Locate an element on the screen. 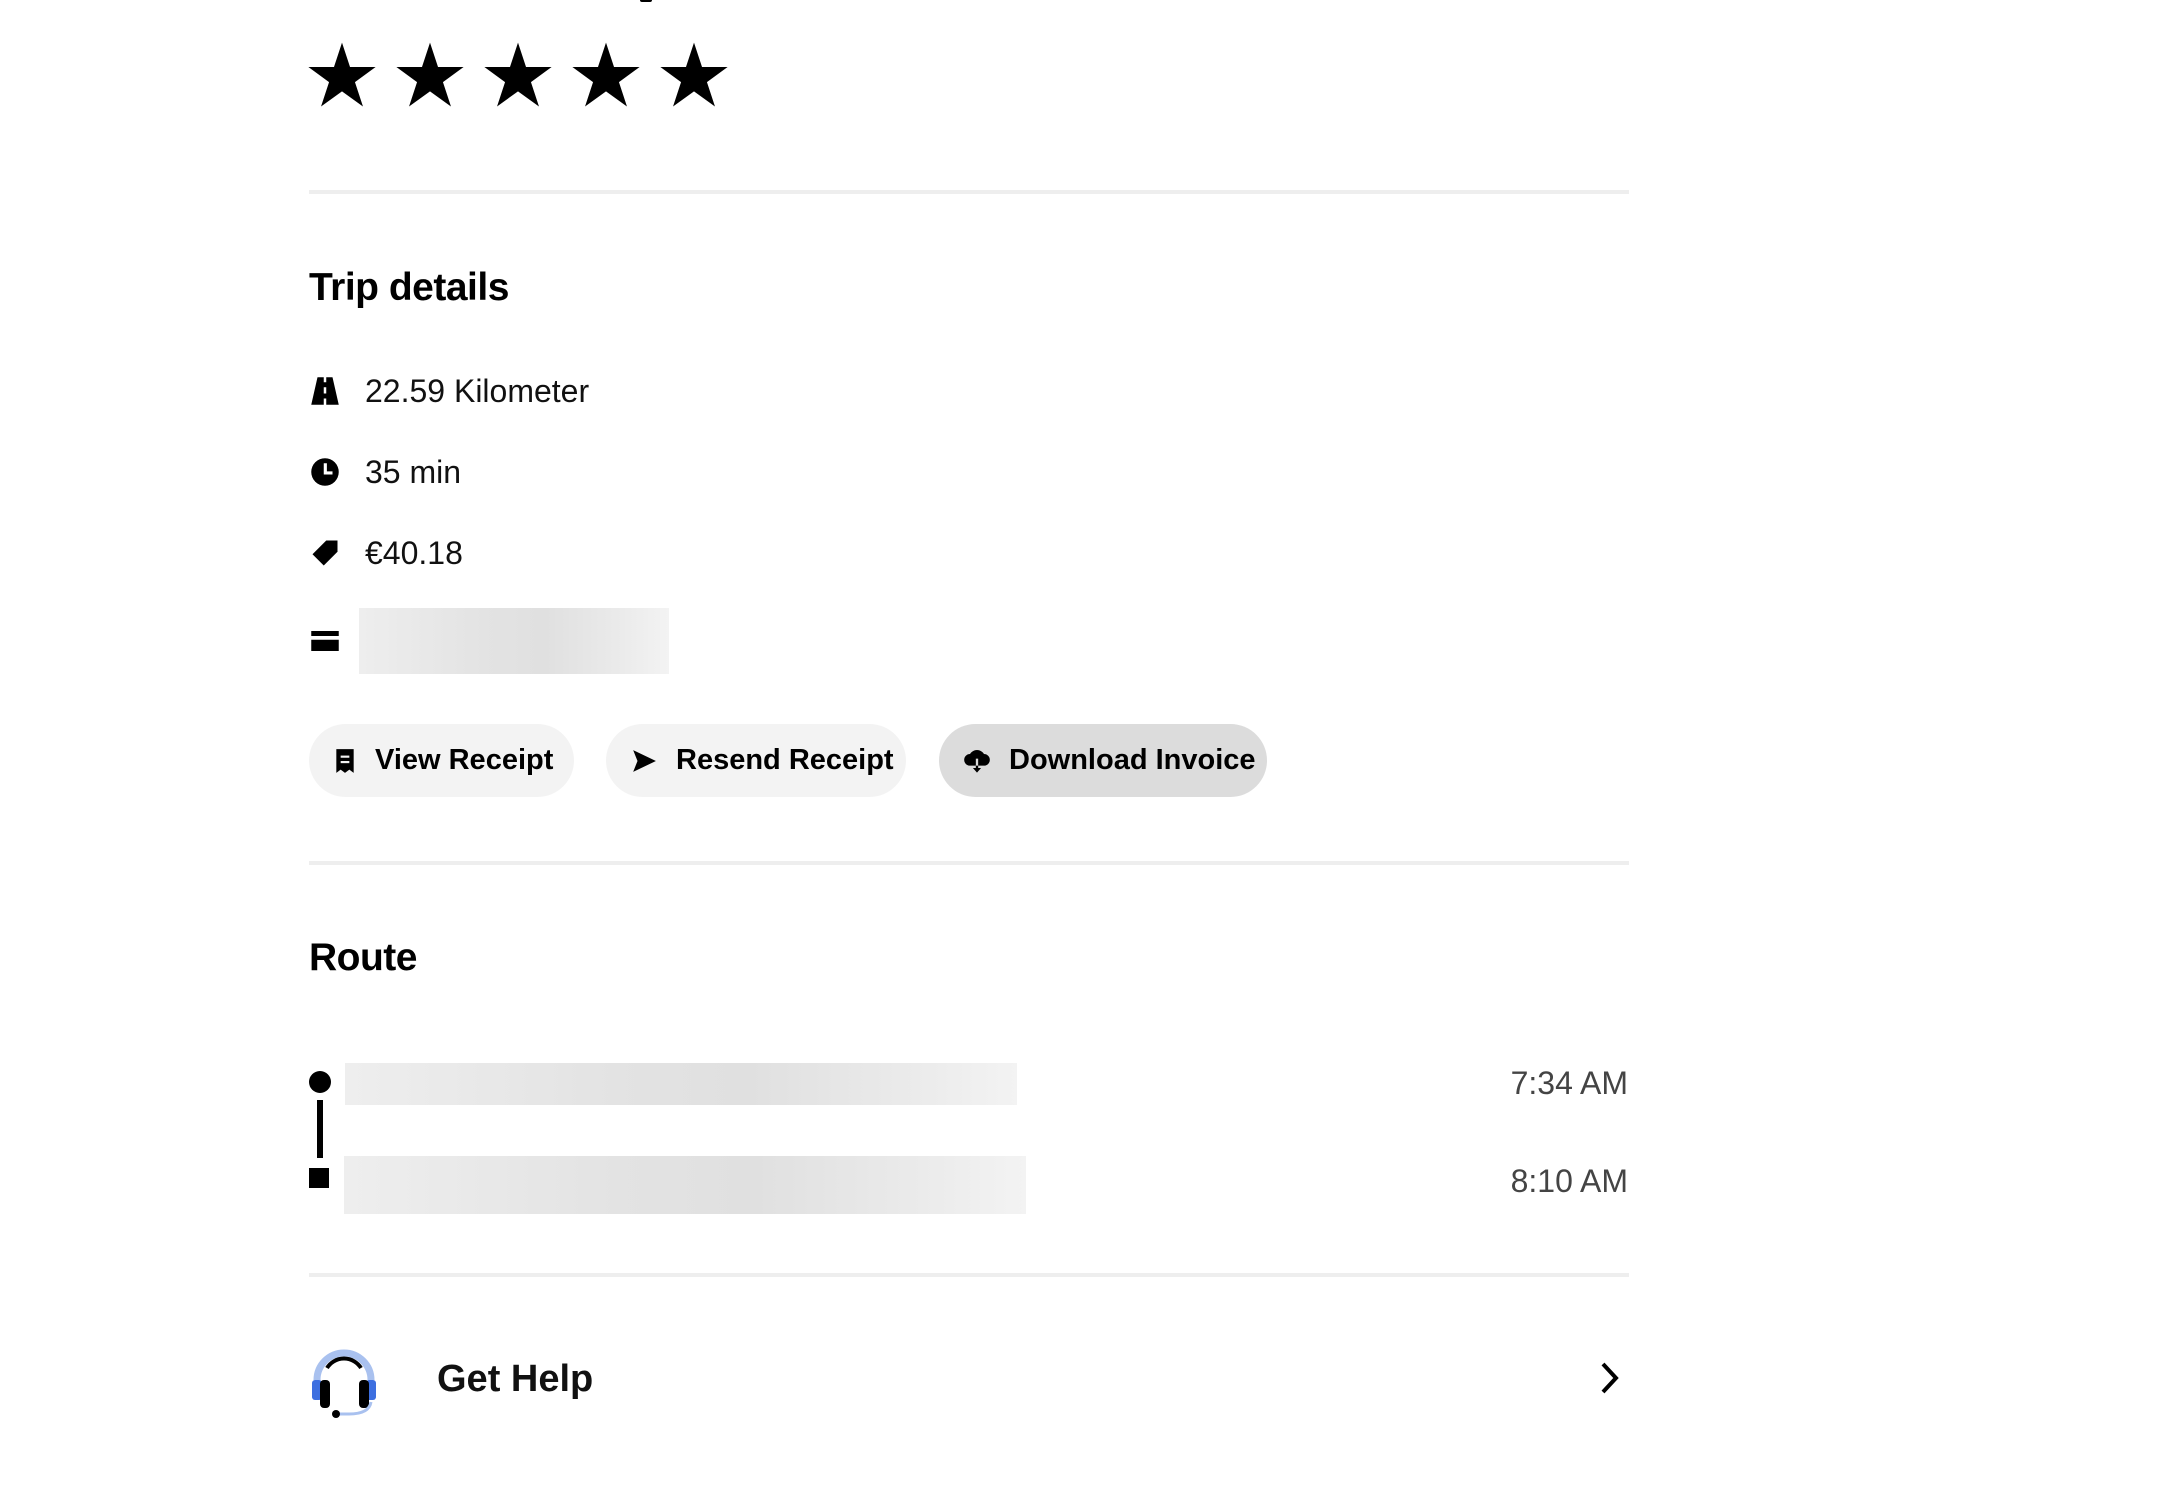 This screenshot has height=1500, width=2167. cloud-download-icon is located at coordinates (977, 761).